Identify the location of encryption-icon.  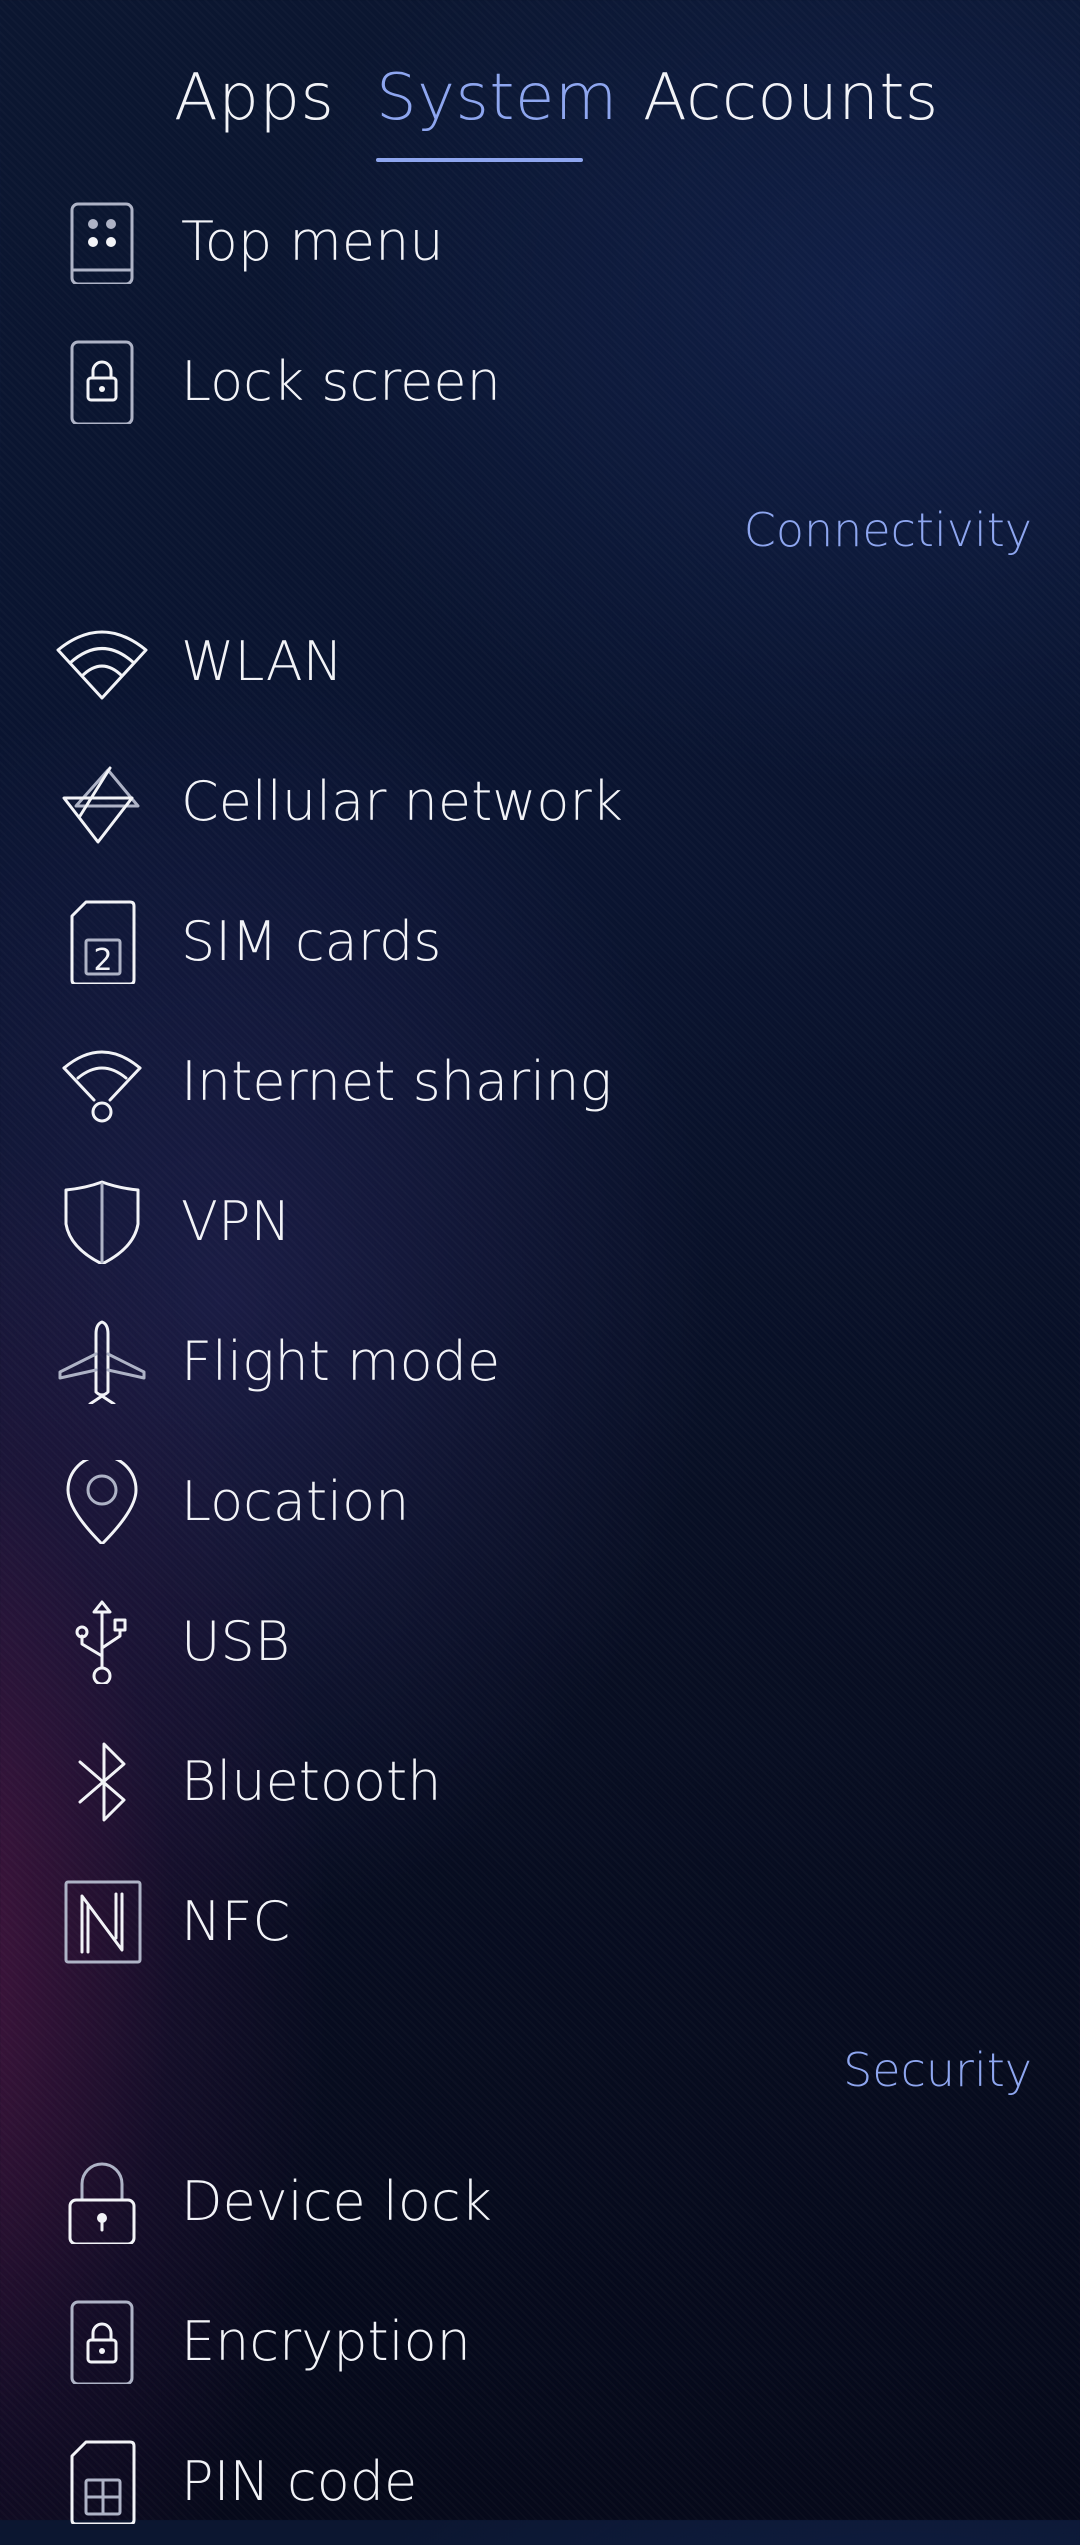
(102, 2342).